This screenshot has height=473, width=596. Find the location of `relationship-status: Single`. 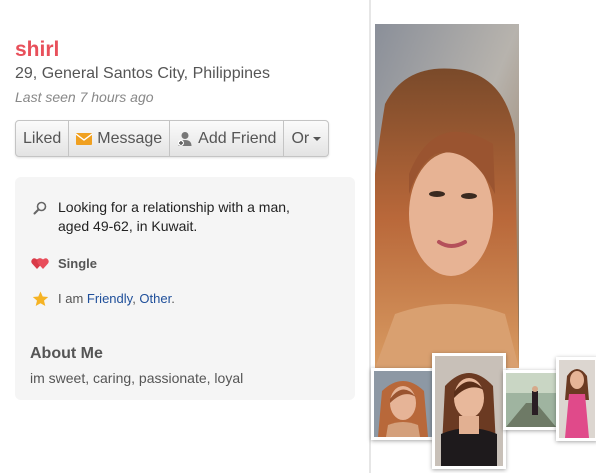

relationship-status: Single is located at coordinates (78, 263).